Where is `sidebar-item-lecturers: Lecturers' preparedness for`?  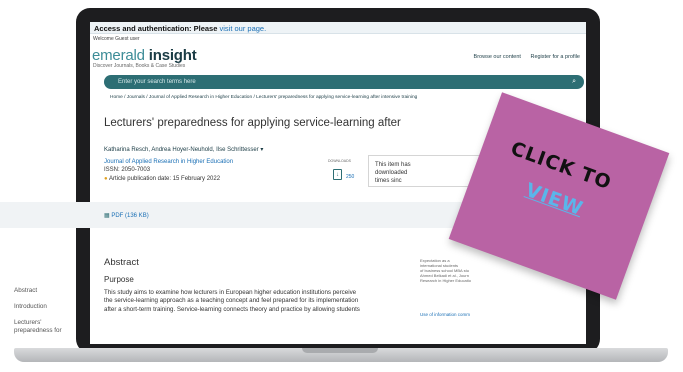
sidebar-item-lecturers: Lecturers' preparedness for is located at coordinates (38, 327).